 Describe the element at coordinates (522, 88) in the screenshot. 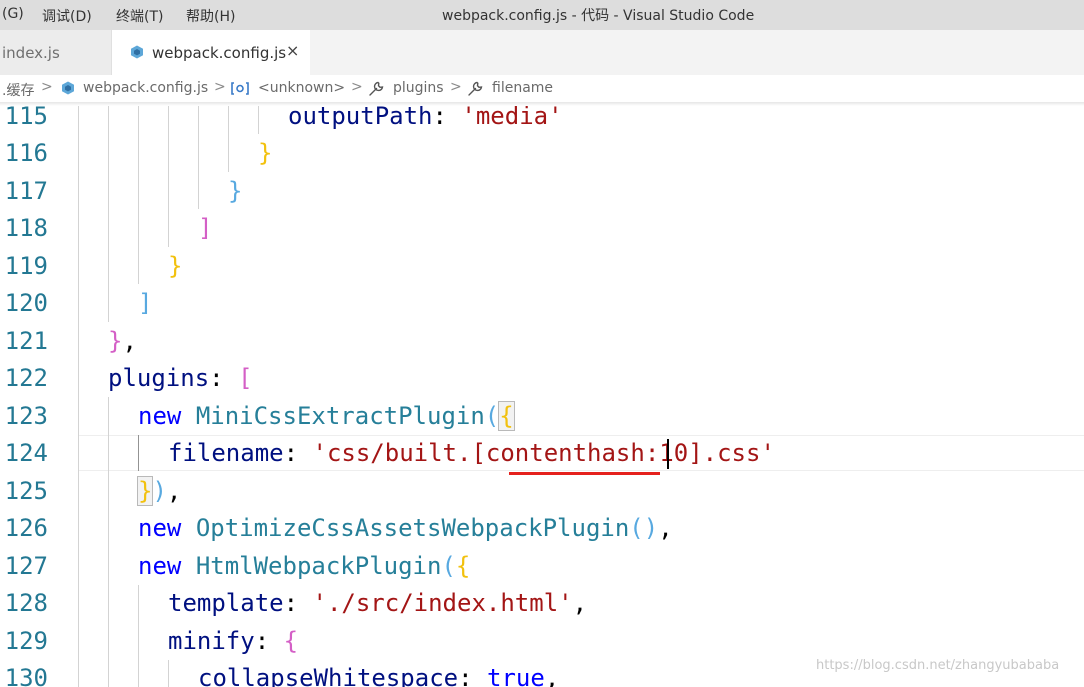

I see `breadcrumb-item-filename: filename` at that location.